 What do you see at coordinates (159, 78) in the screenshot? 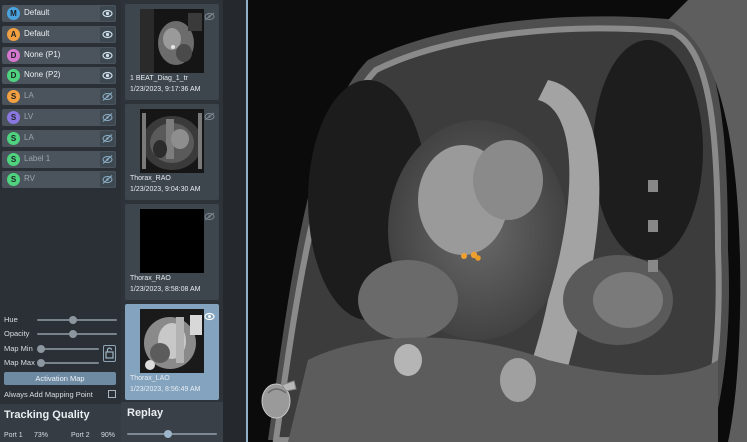
I see `series-name: 1 BEAT_Diag_1_tr` at bounding box center [159, 78].